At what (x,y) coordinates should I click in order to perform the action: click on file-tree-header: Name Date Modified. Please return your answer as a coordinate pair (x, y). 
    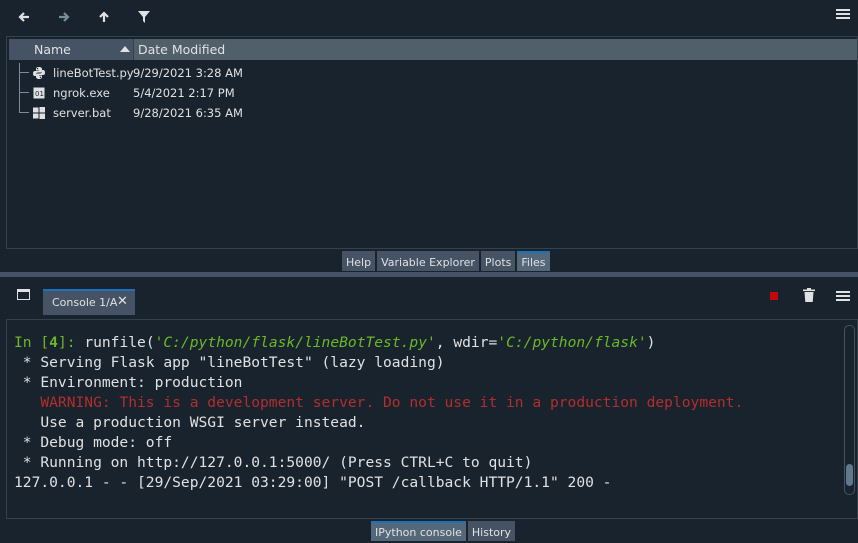
    Looking at the image, I should click on (433, 49).